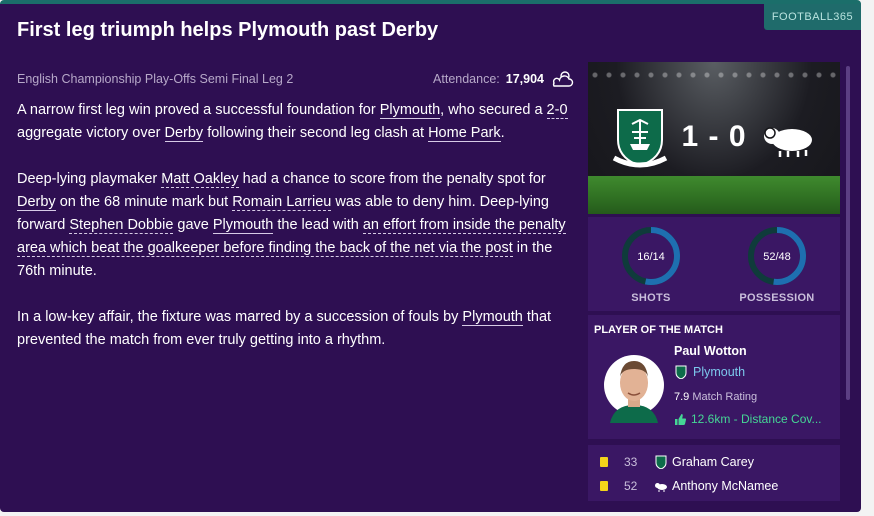 This screenshot has height=516, width=874. I want to click on possession-value: 52/48, so click(777, 257).